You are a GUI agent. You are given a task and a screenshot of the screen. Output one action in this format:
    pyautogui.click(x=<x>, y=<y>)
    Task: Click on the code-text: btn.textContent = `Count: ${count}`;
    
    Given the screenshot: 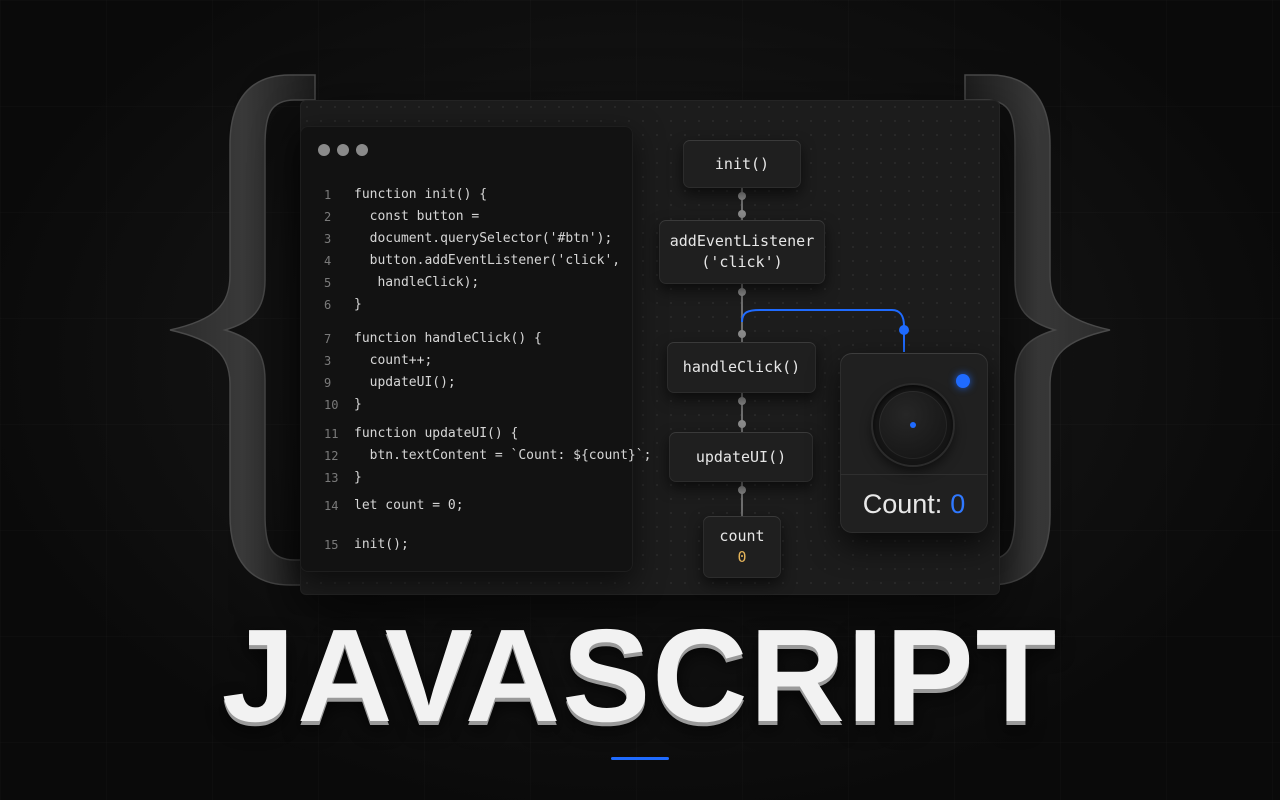 What is the action you would take?
    pyautogui.click(x=503, y=455)
    